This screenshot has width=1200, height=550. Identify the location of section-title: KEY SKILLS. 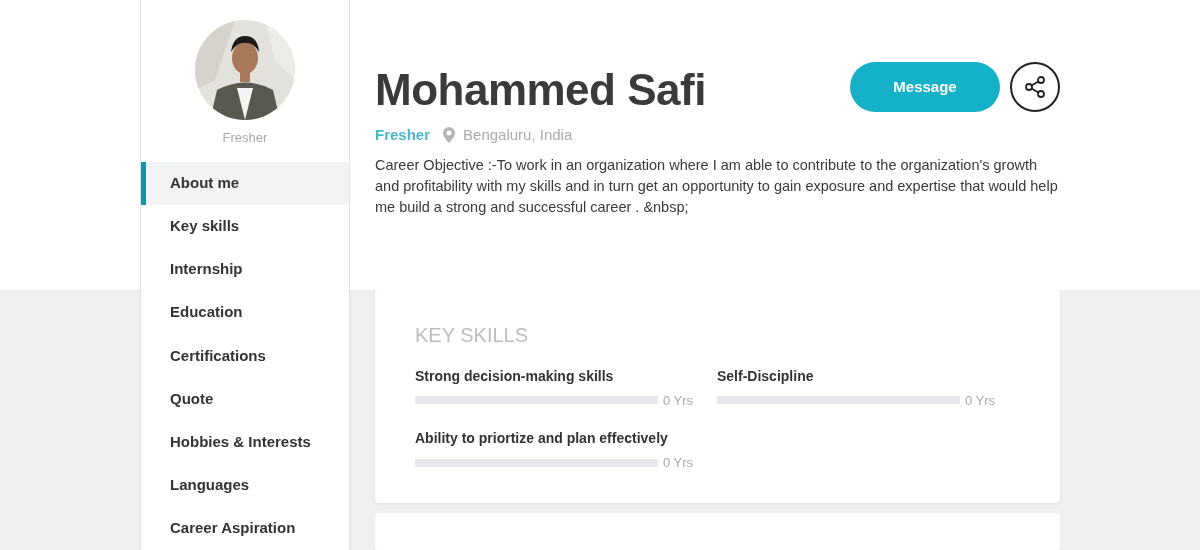
(472, 335).